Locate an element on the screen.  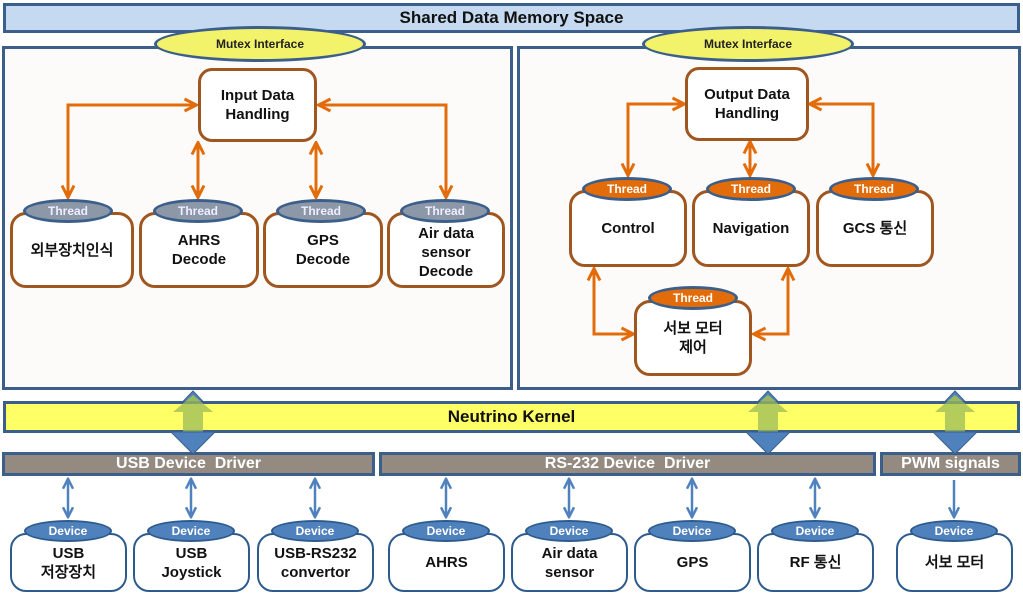
device-label: USB Joystick is located at coordinates (191, 562).